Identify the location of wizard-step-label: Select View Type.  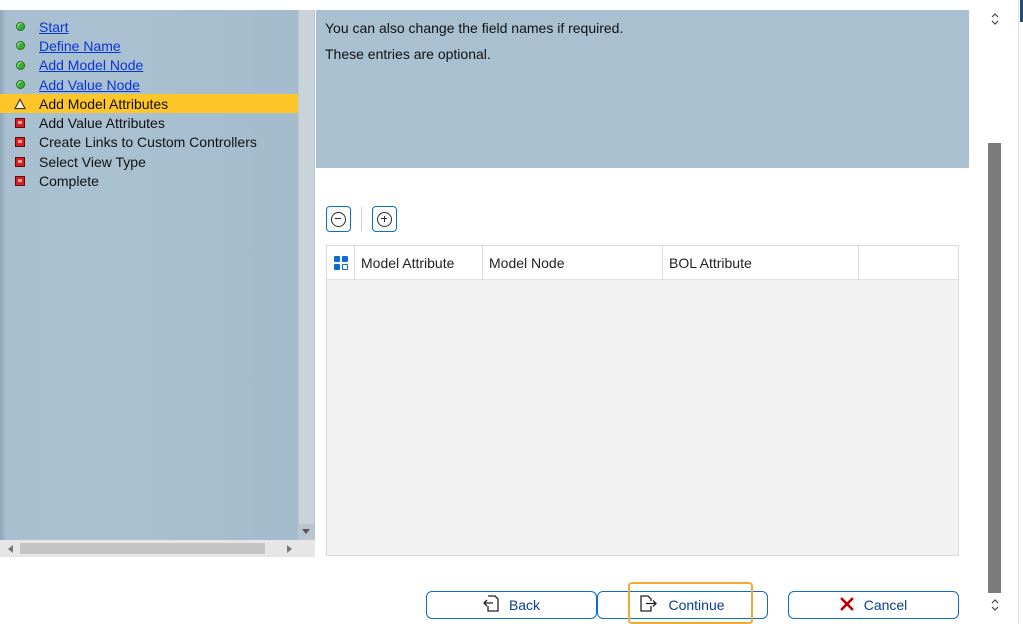
(92, 161).